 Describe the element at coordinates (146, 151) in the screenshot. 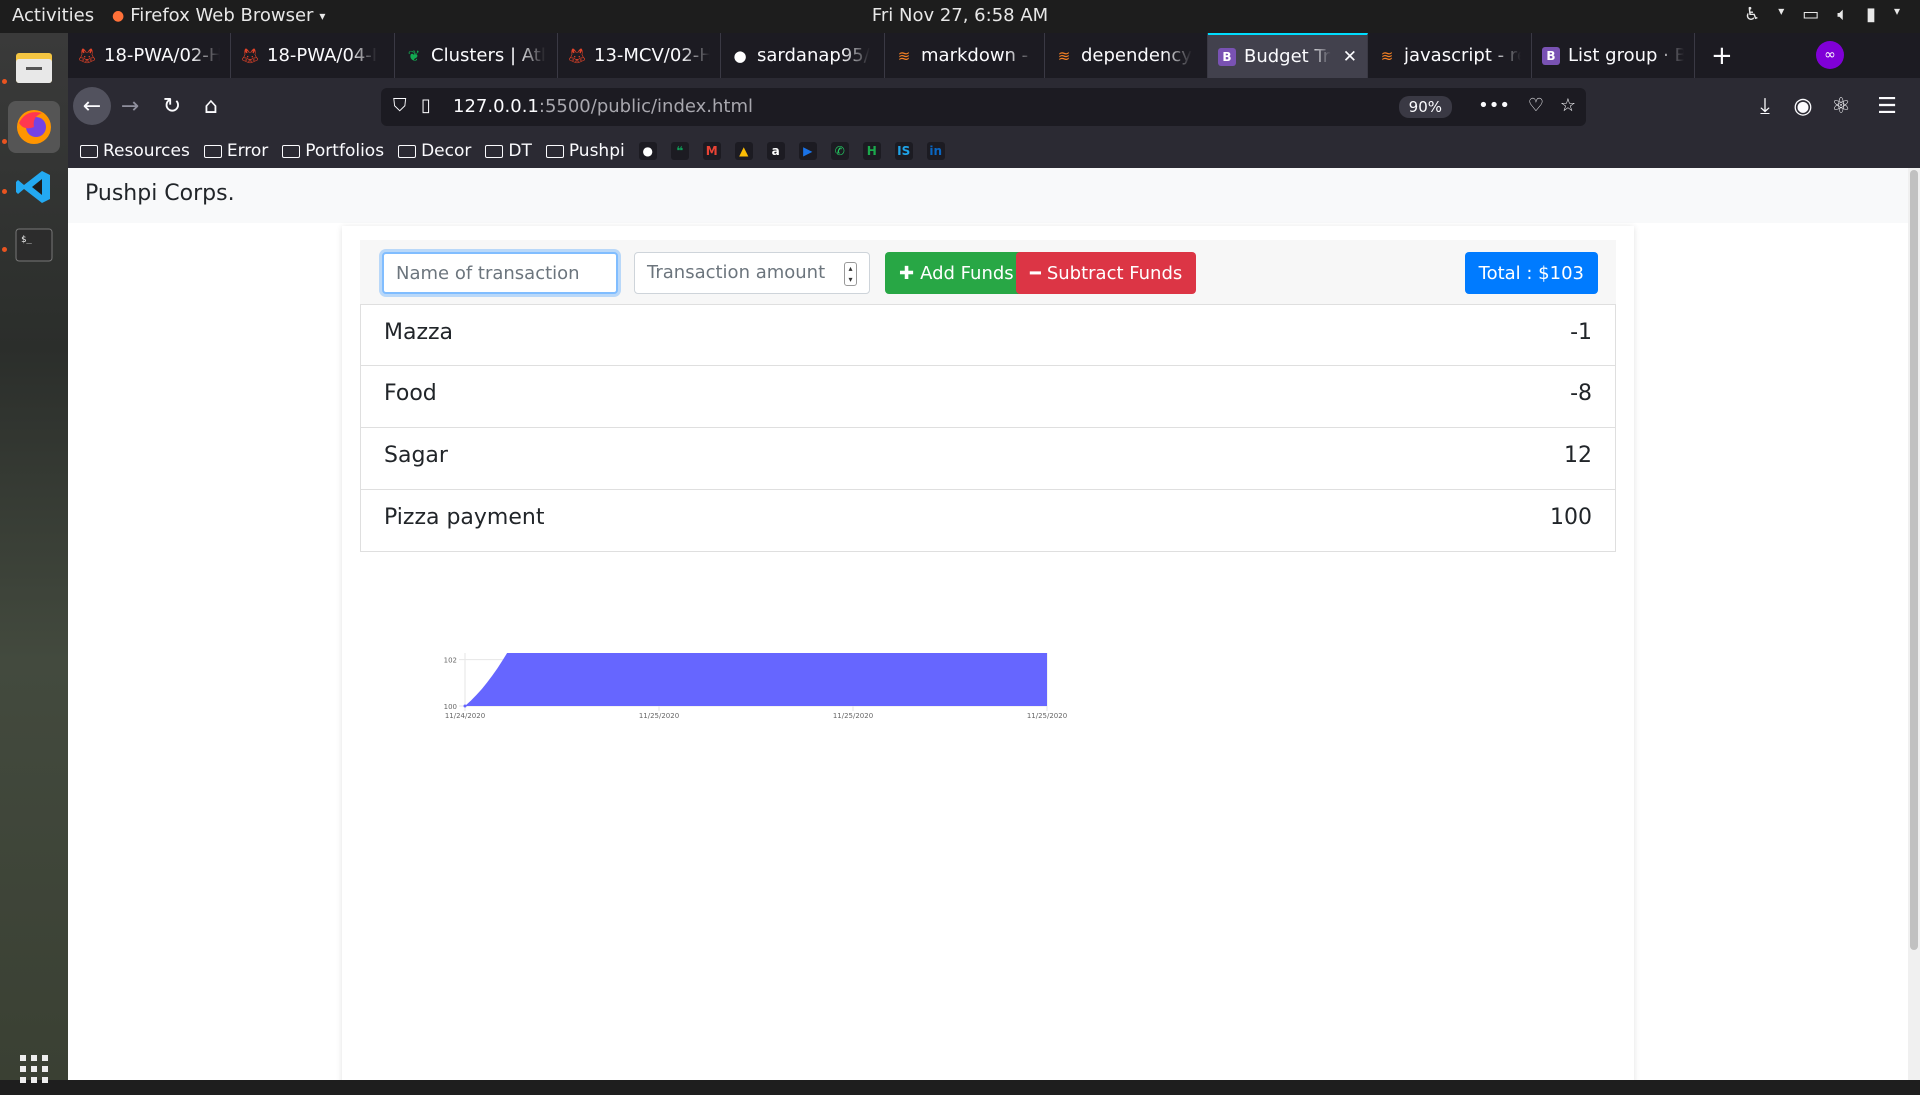

I see `bookmark-folder-label: Resources` at that location.